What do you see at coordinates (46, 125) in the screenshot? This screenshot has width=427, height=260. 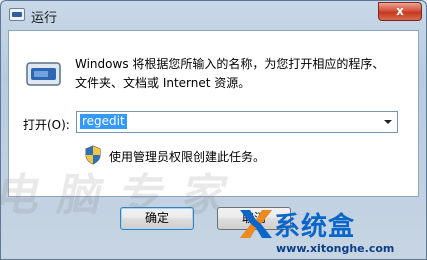 I see `open-label: 打开(O):` at bounding box center [46, 125].